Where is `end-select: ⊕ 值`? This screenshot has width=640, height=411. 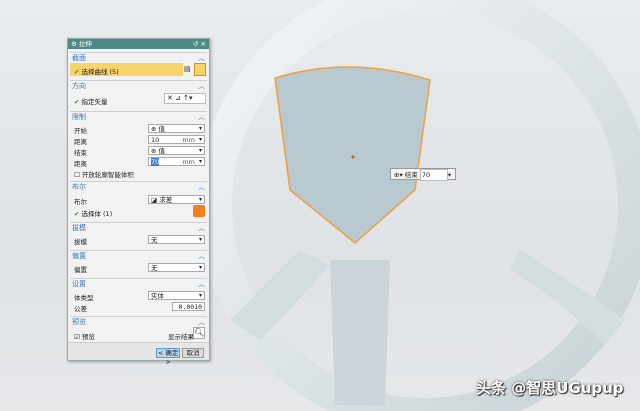
end-select: ⊕ 值 is located at coordinates (176, 150).